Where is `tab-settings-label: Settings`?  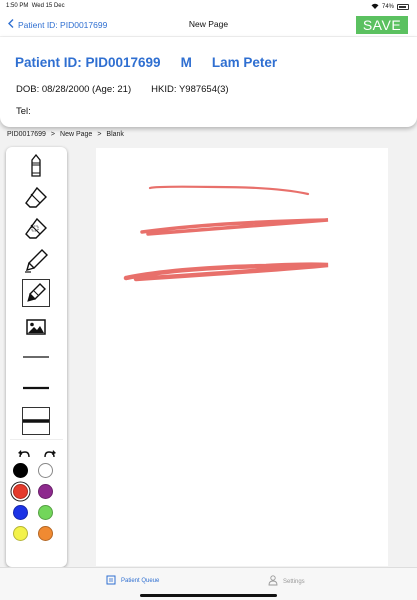 tab-settings-label: Settings is located at coordinates (294, 581).